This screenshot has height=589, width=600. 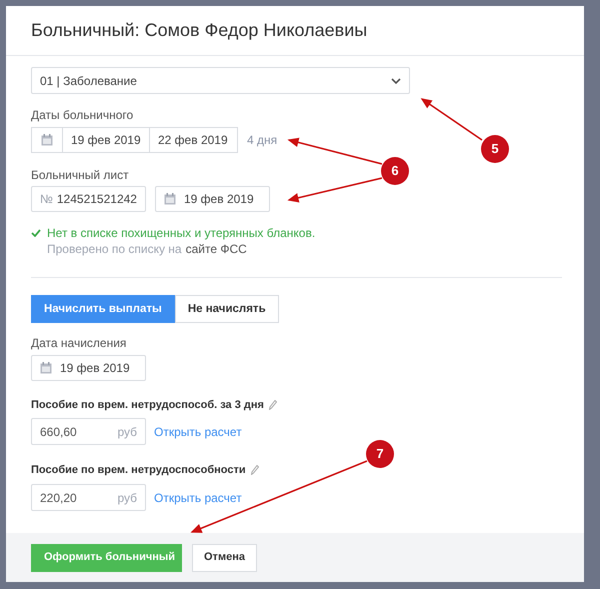 I want to click on date-field: 22 фев 2019, so click(x=194, y=140).